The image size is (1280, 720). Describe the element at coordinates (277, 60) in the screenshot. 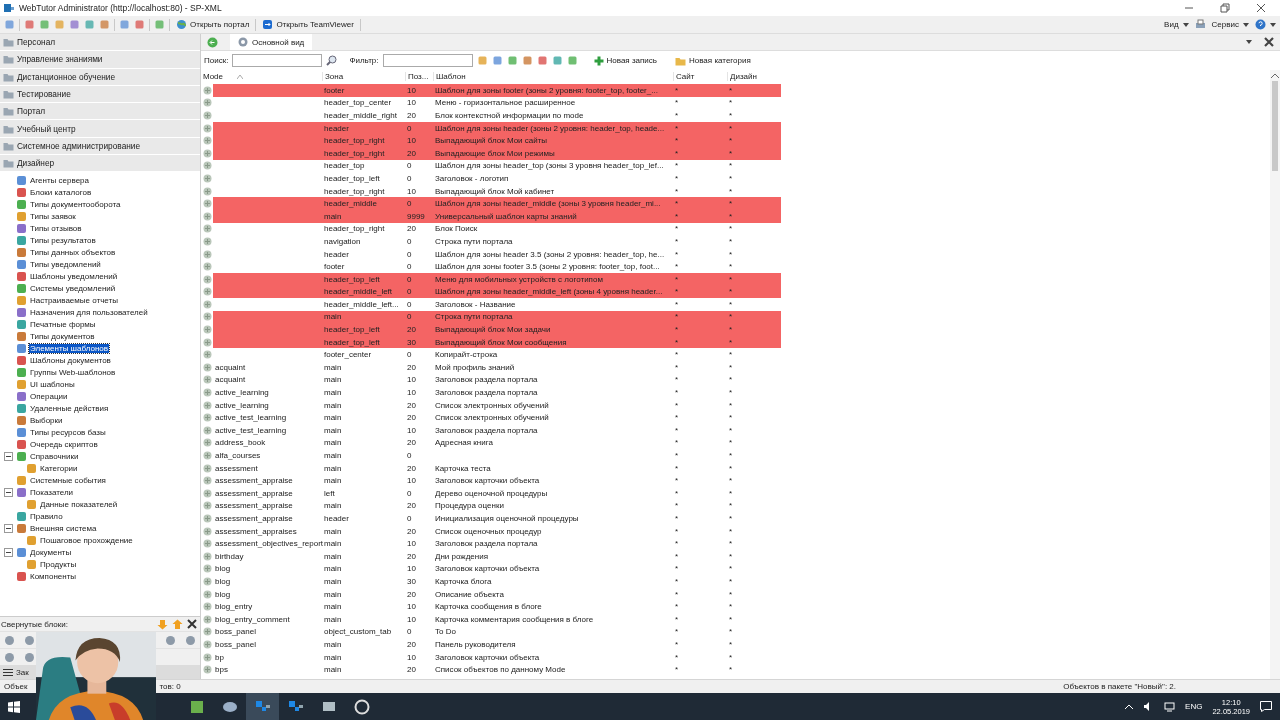

I see `search-field` at that location.